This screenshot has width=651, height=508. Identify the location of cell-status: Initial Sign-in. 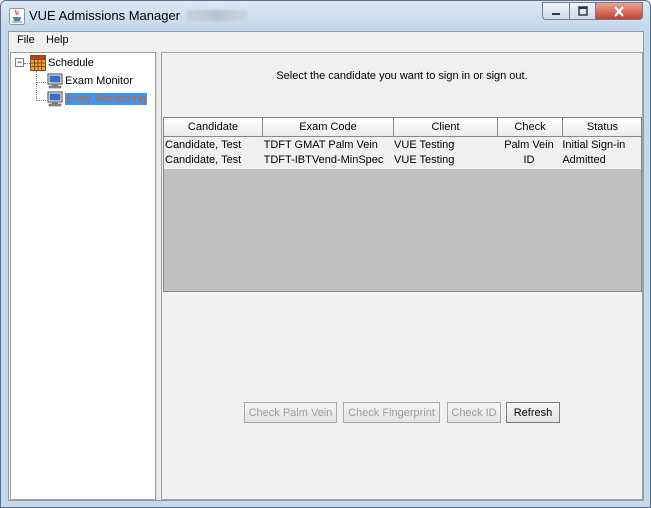
(594, 145).